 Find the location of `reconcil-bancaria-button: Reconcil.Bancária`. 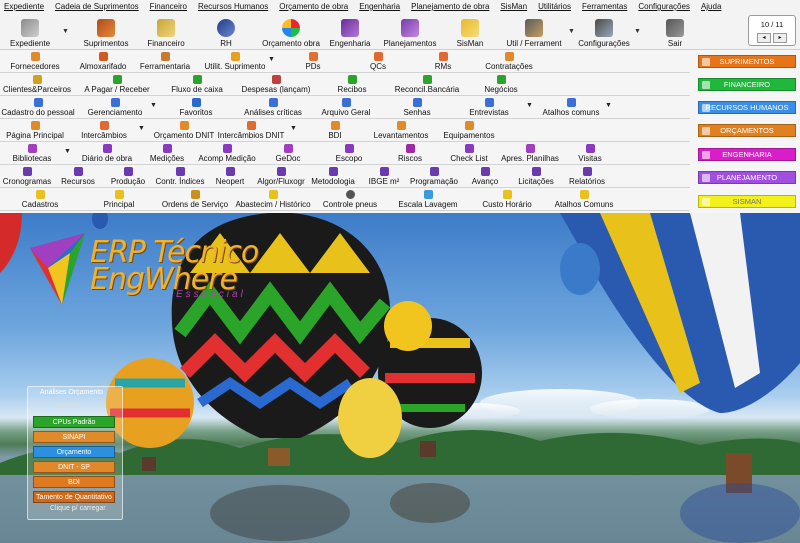

reconcil-bancaria-button: Reconcil.Bancária is located at coordinates (427, 84).